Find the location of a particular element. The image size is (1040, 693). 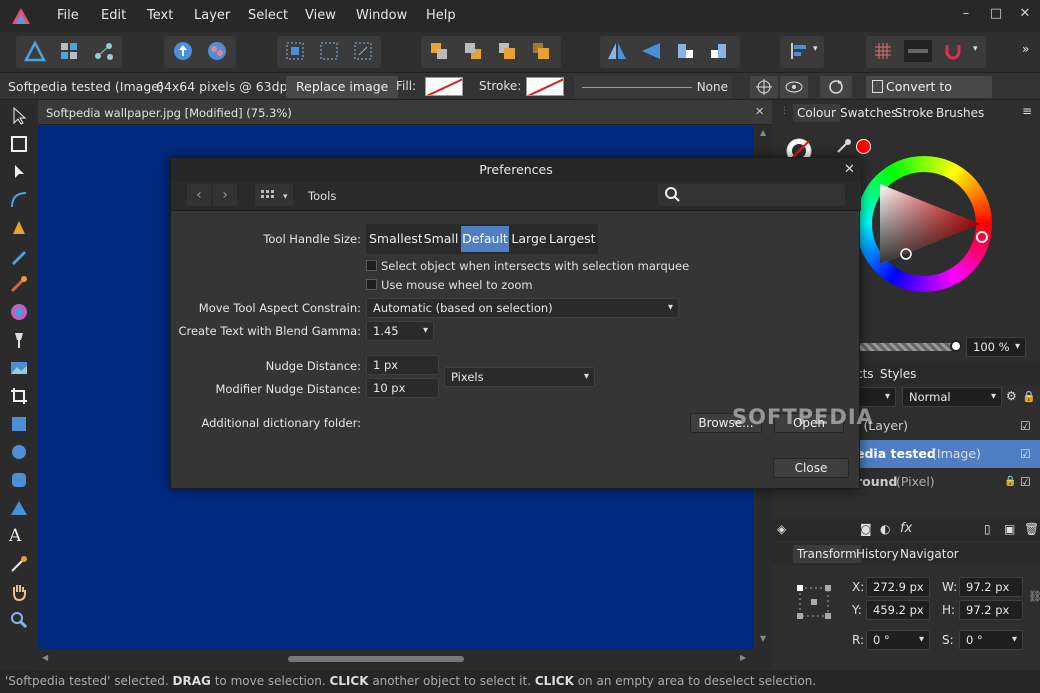

replace-image-button: Replace image is located at coordinates (342, 87).